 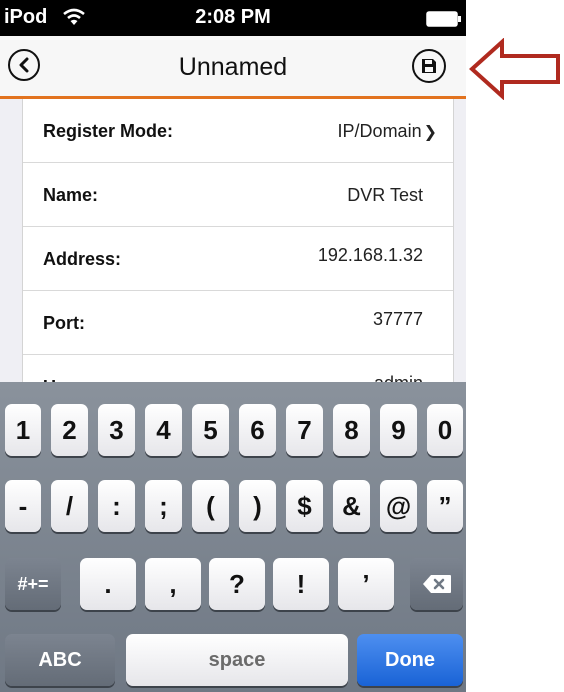 What do you see at coordinates (430, 132) in the screenshot?
I see `chevron-right-icon: ❯` at bounding box center [430, 132].